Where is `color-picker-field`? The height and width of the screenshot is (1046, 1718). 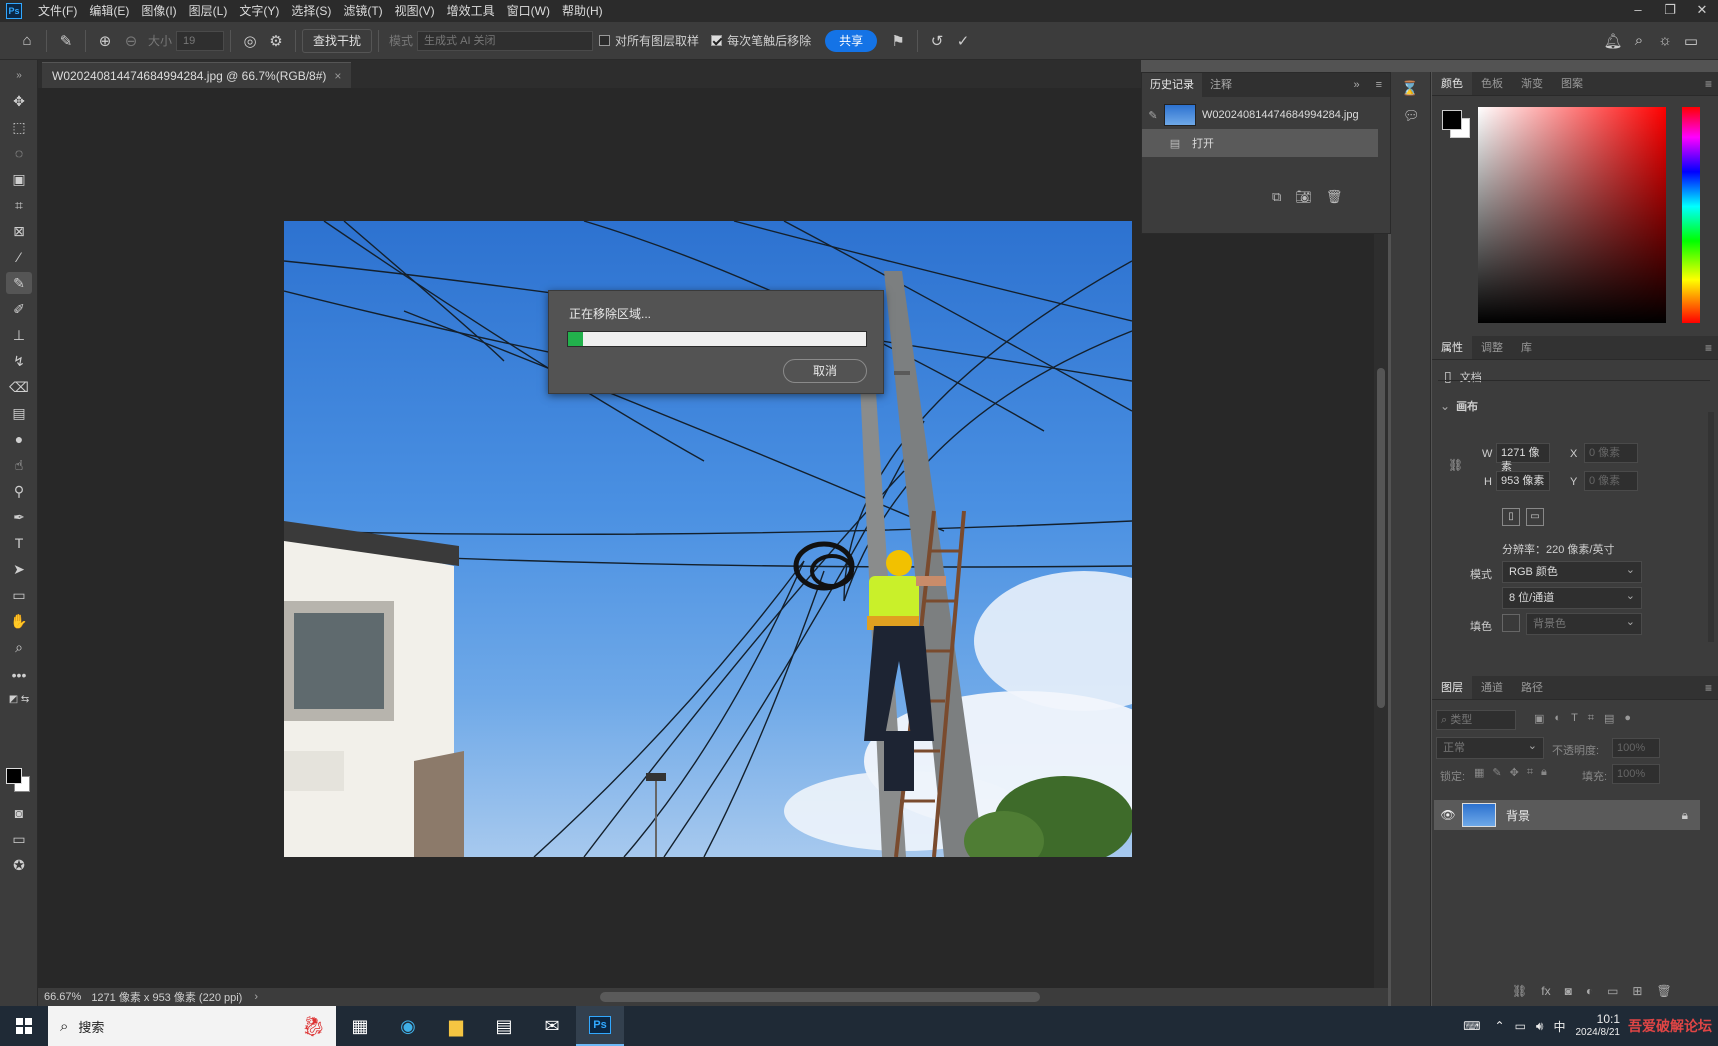
color-picker-field is located at coordinates (1572, 215).